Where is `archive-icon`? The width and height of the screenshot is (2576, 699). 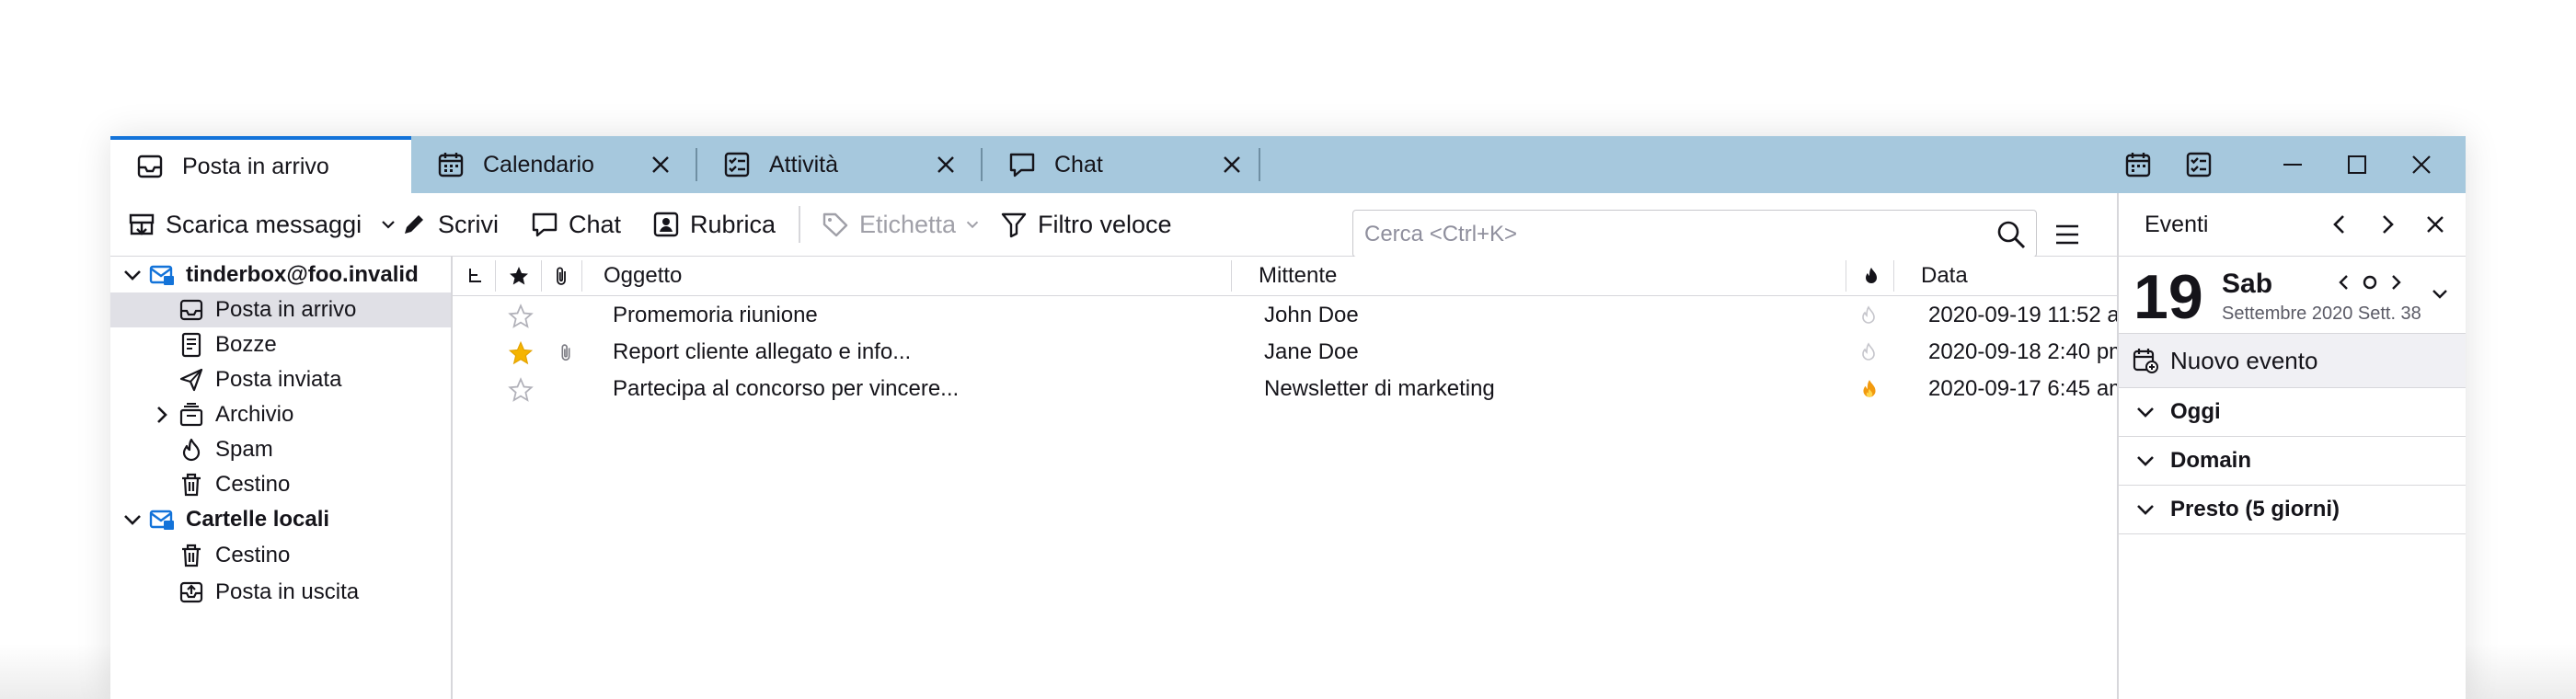
archive-icon is located at coordinates (191, 415).